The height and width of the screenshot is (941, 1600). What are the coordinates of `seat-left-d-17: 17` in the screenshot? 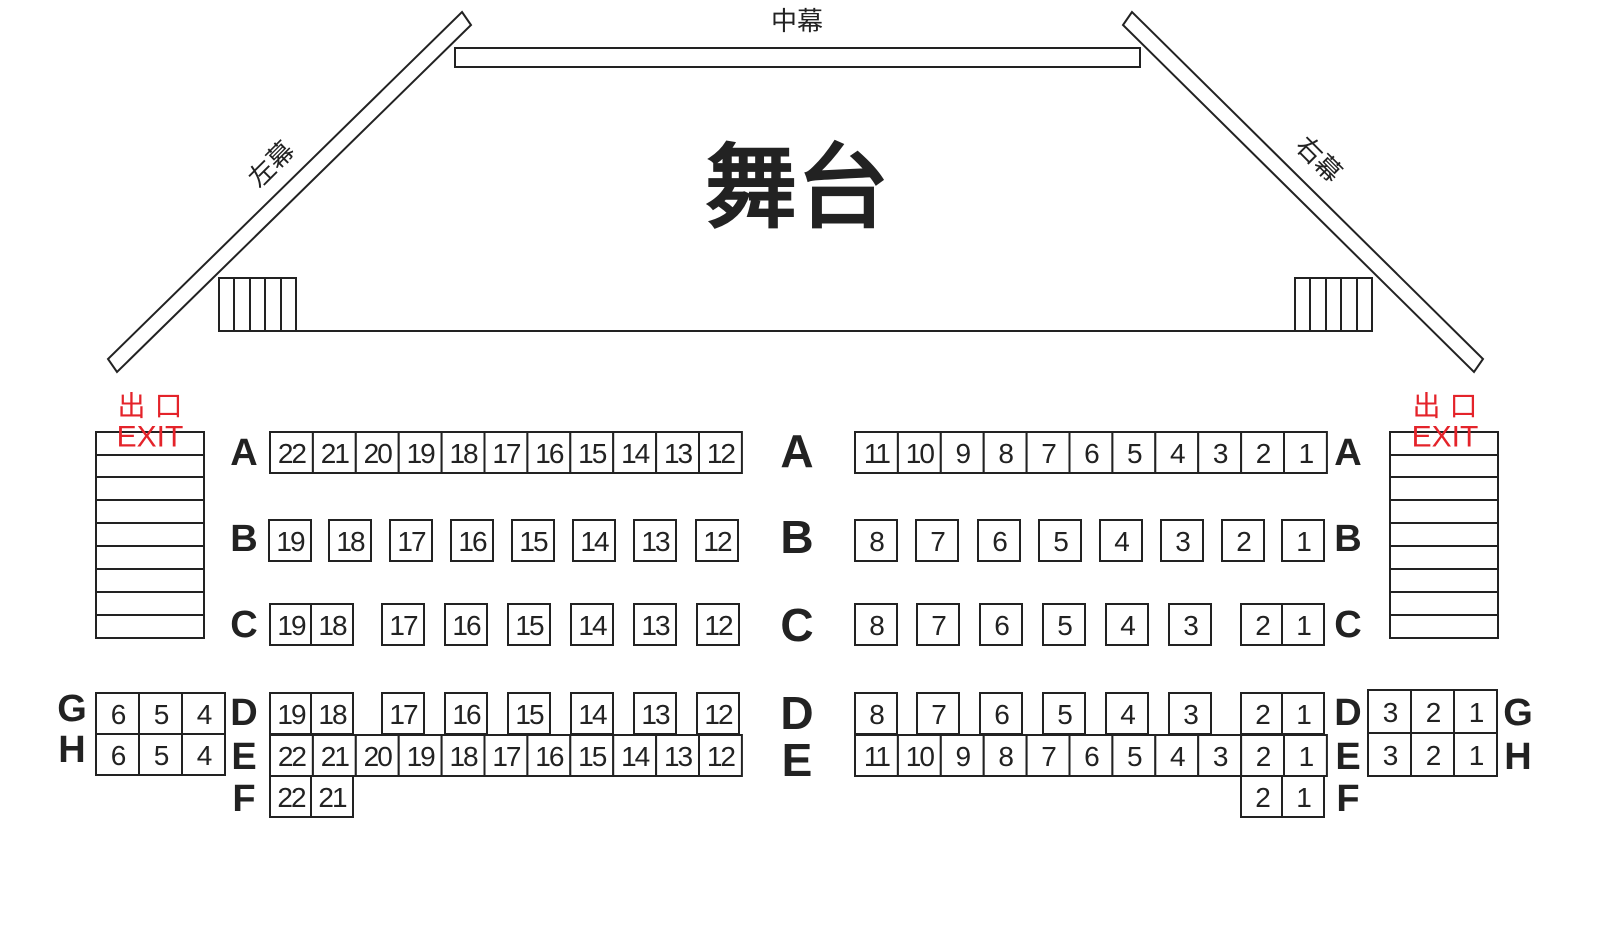 It's located at (403, 713).